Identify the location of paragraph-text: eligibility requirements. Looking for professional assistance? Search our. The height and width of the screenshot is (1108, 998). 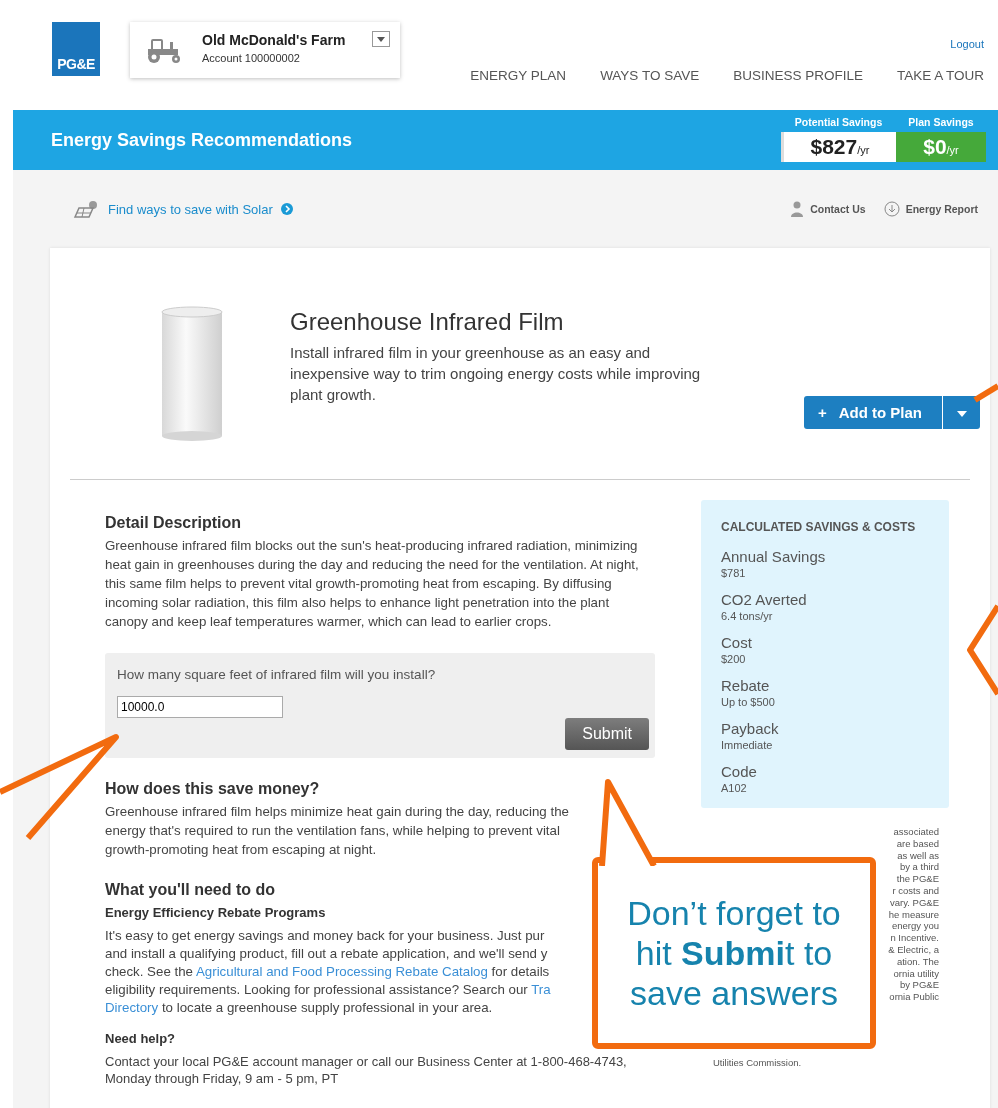
(317, 989).